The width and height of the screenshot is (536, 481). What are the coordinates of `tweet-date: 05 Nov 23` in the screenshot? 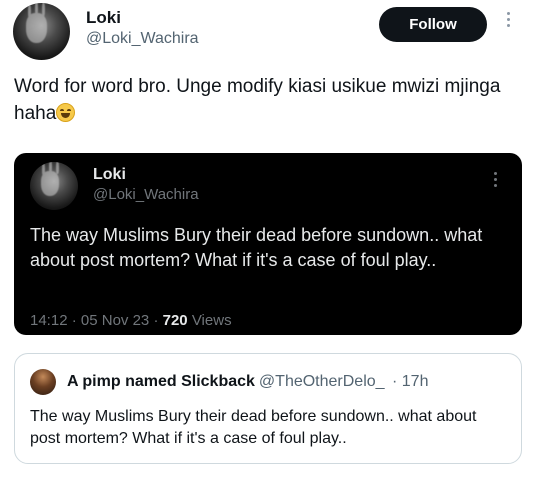 It's located at (115, 320).